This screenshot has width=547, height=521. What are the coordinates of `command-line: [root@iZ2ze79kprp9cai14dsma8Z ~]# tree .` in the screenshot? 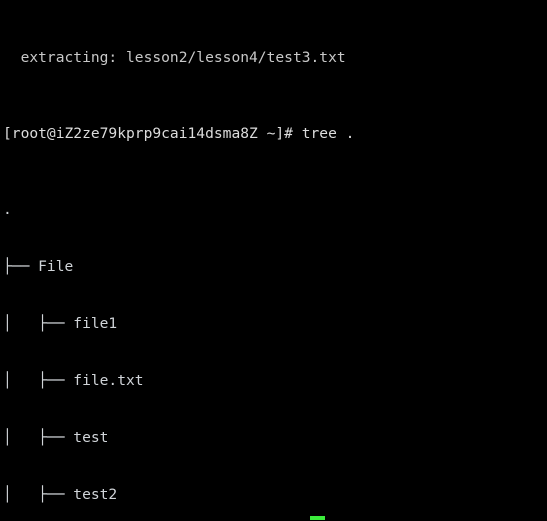 It's located at (179, 133).